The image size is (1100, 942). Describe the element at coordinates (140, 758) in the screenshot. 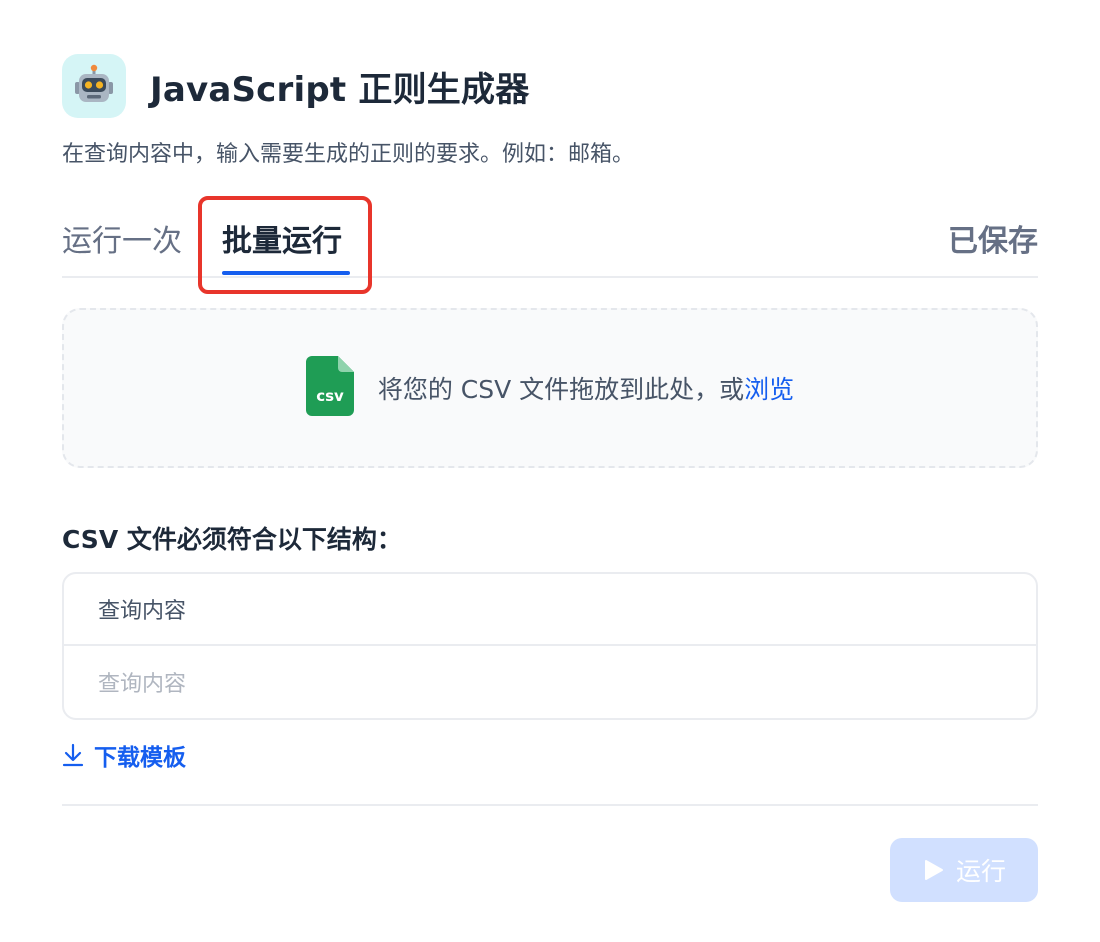

I see `download-template-label: 下载模板` at that location.